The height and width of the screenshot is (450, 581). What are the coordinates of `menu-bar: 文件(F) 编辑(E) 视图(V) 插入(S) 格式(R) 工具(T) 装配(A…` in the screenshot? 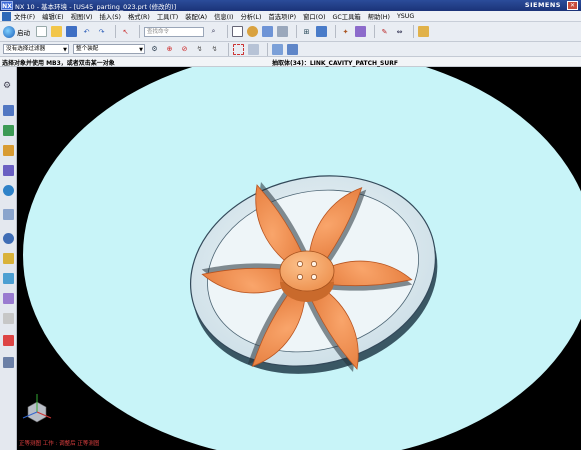 It's located at (290, 16).